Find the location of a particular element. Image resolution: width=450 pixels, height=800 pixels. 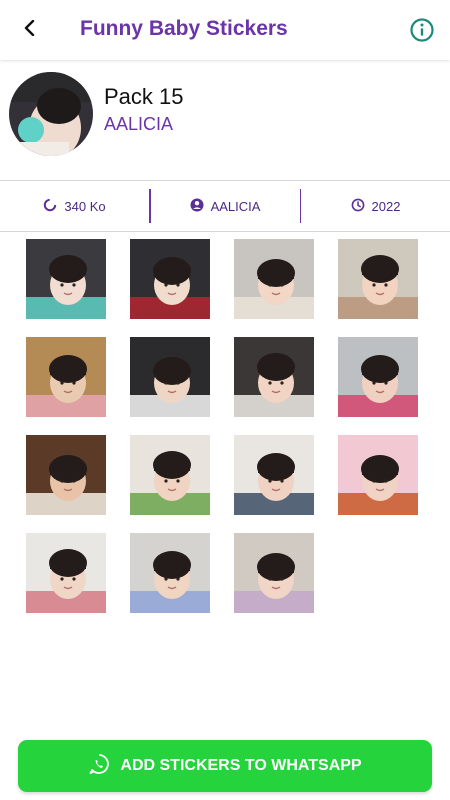

add-button-label: ADD STICKERS TO WHATSAPP is located at coordinates (241, 765).